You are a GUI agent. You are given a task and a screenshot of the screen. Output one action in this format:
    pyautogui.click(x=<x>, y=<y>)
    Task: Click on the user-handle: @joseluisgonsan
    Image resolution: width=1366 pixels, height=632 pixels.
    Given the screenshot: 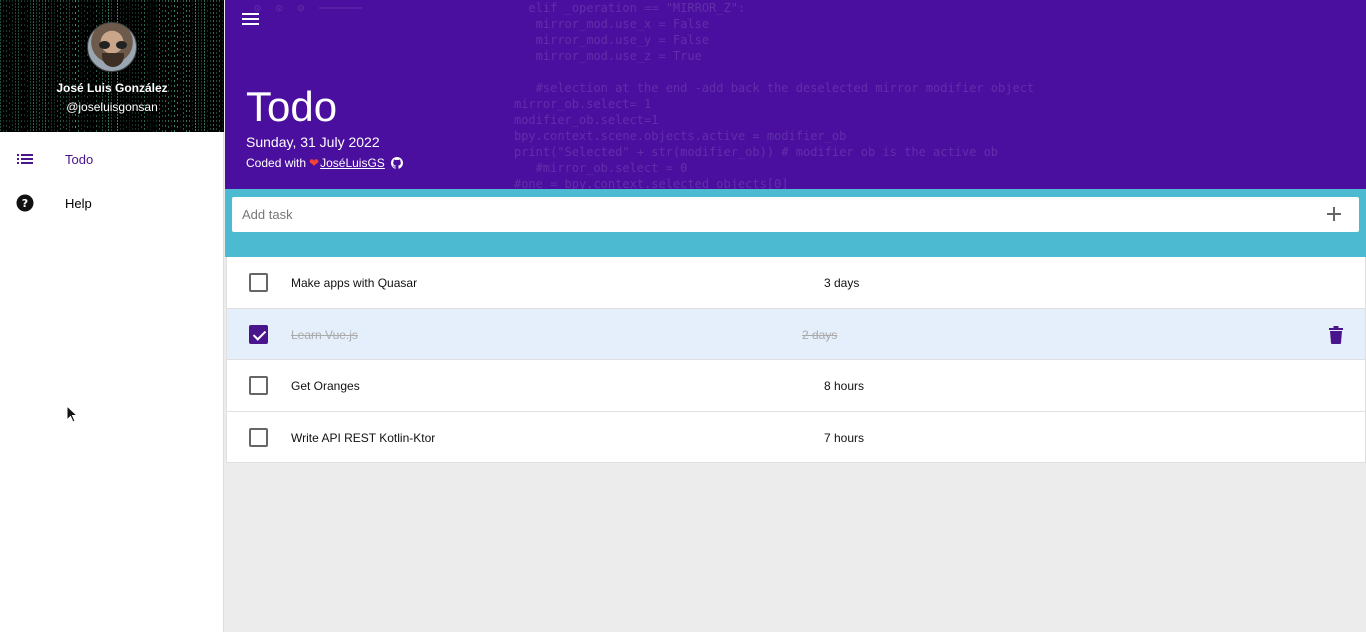 What is the action you would take?
    pyautogui.click(x=112, y=107)
    